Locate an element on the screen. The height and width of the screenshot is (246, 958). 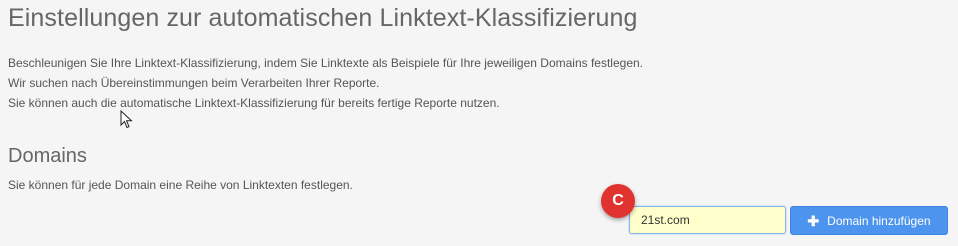
add-domain-button: ✚ Domain hinzufügen is located at coordinates (869, 220).